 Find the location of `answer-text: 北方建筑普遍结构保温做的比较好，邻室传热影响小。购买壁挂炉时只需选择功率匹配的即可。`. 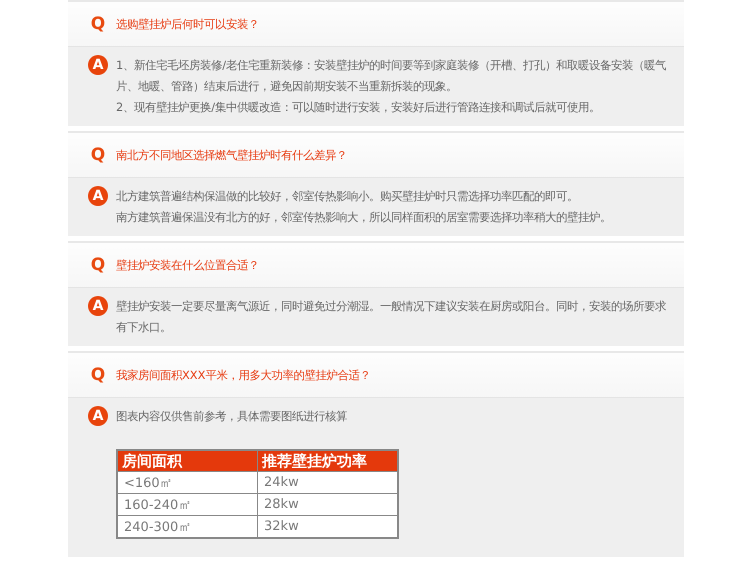

answer-text: 北方建筑普遍结构保温做的比较好，邻室传热影响小。购买壁挂炉时只需选择功率匹配的即可。 is located at coordinates (347, 196).